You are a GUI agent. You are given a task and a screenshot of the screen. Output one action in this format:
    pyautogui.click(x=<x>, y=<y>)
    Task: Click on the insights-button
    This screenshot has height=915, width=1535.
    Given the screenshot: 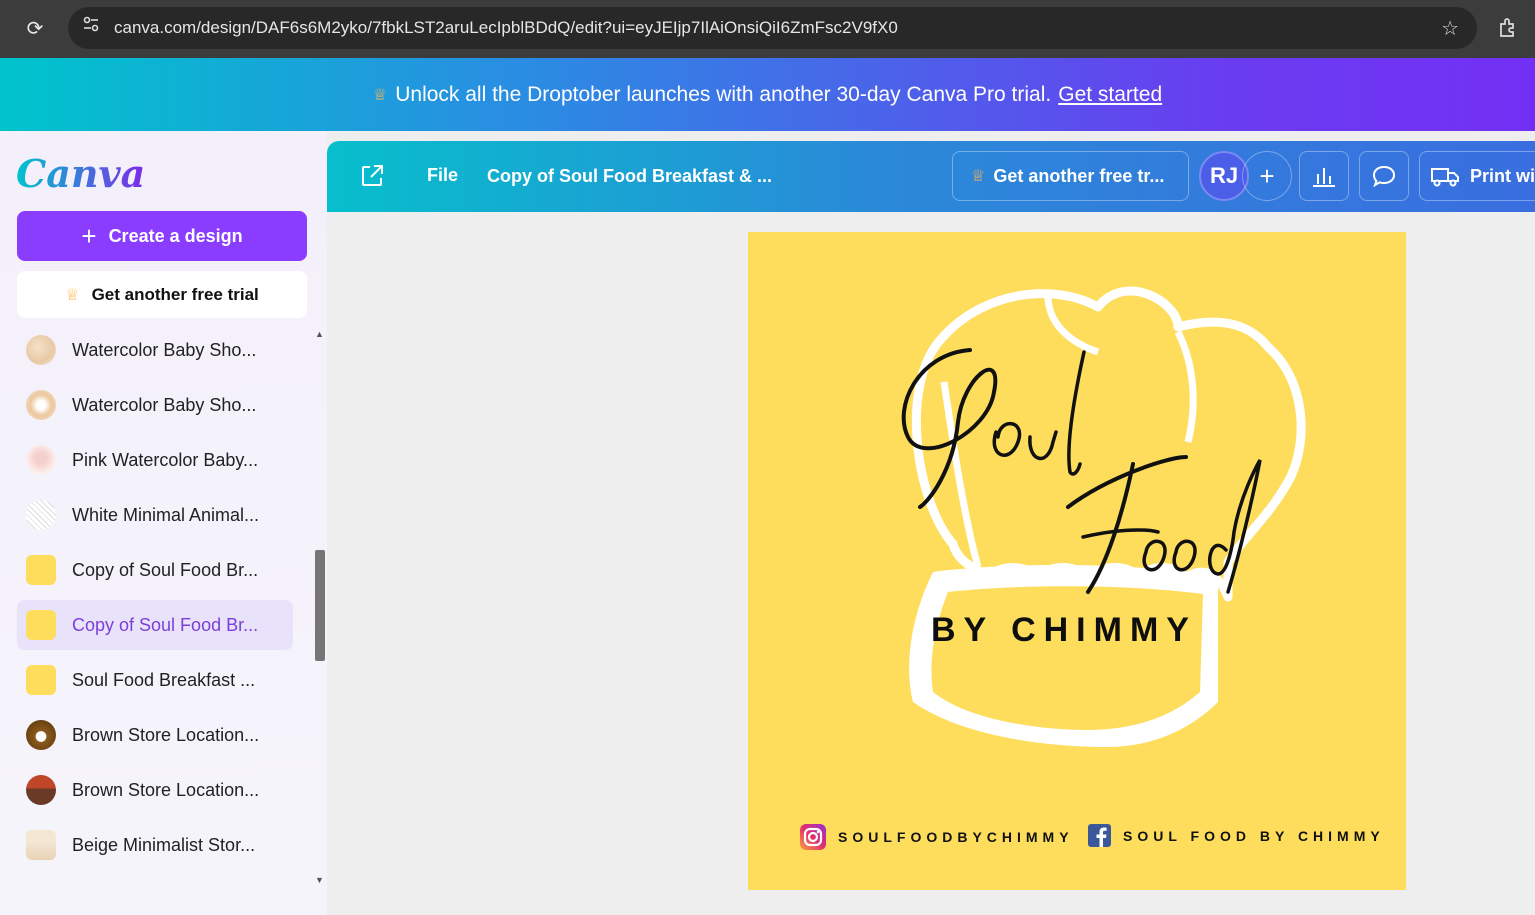 What is the action you would take?
    pyautogui.click(x=1324, y=176)
    